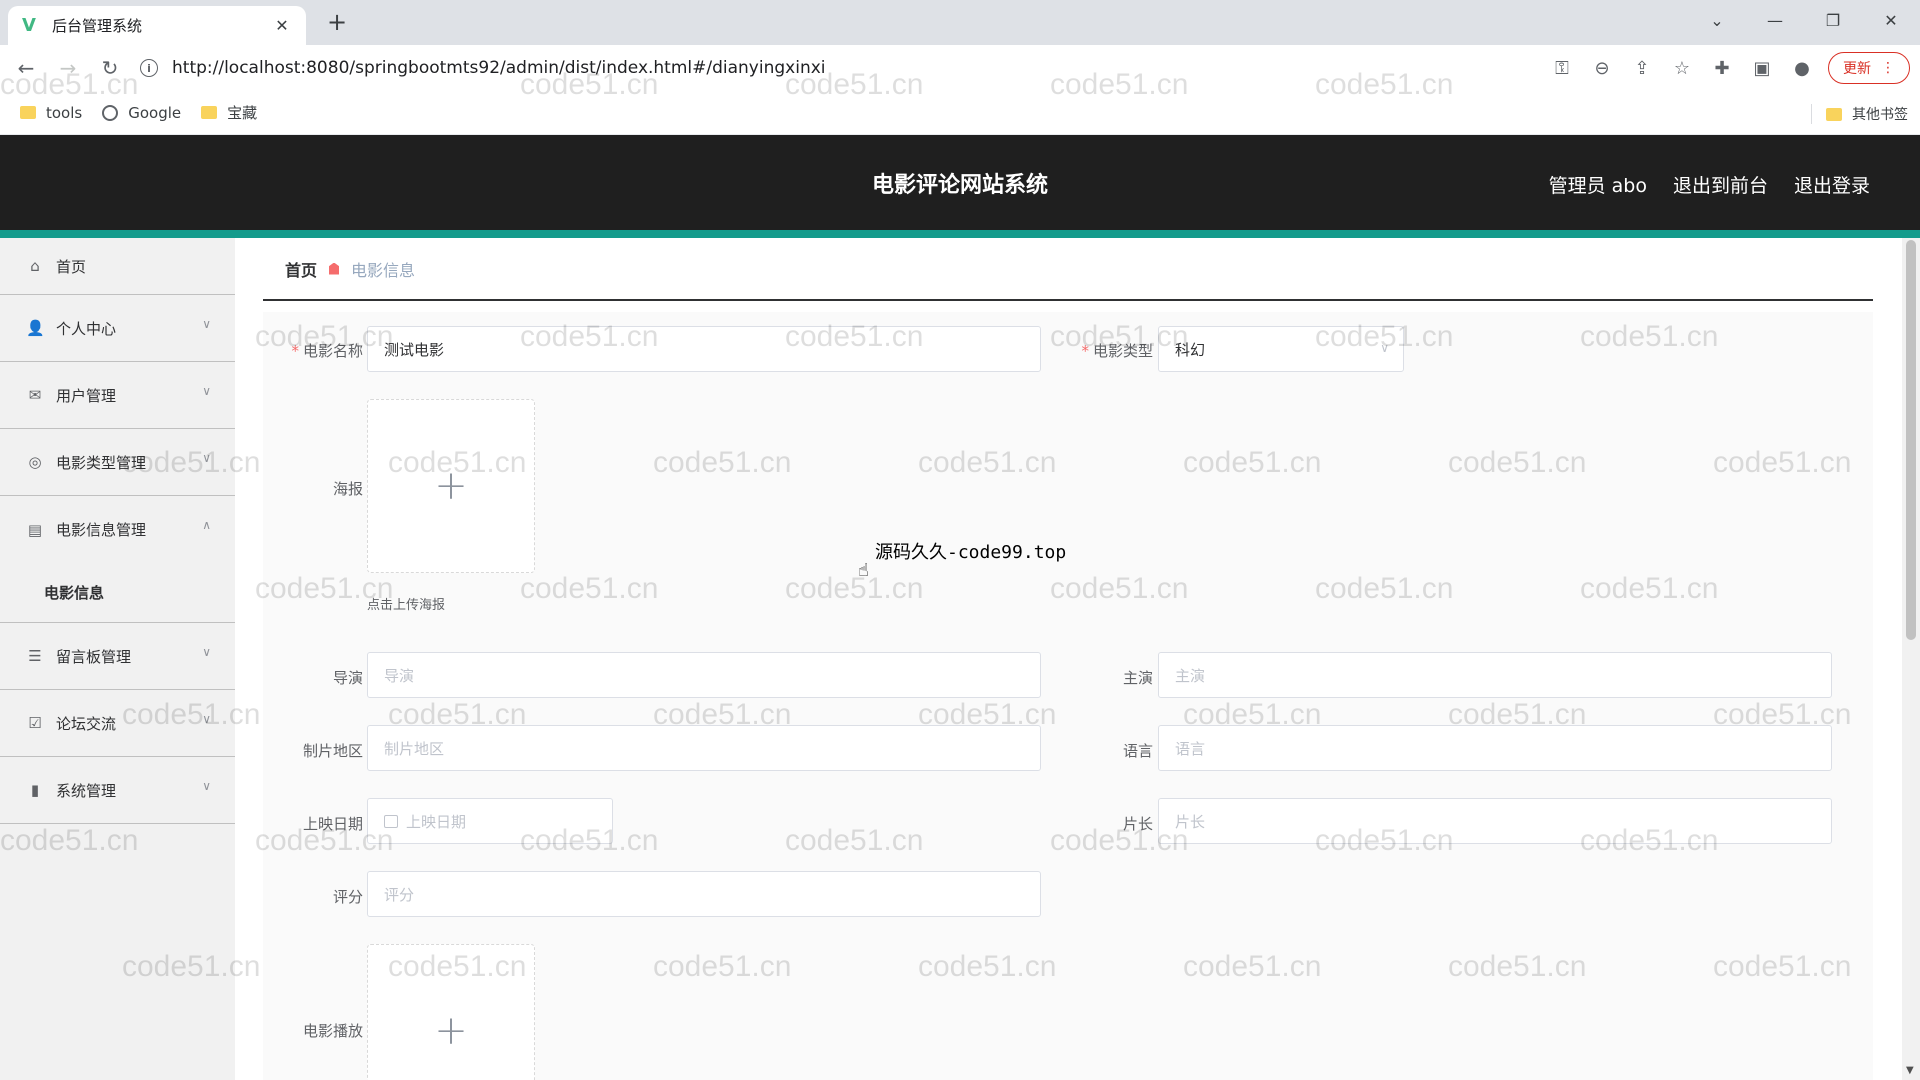 This screenshot has width=1920, height=1080. What do you see at coordinates (157, 25) in the screenshot?
I see `browser-tab: V 后台管理系统 ✕` at bounding box center [157, 25].